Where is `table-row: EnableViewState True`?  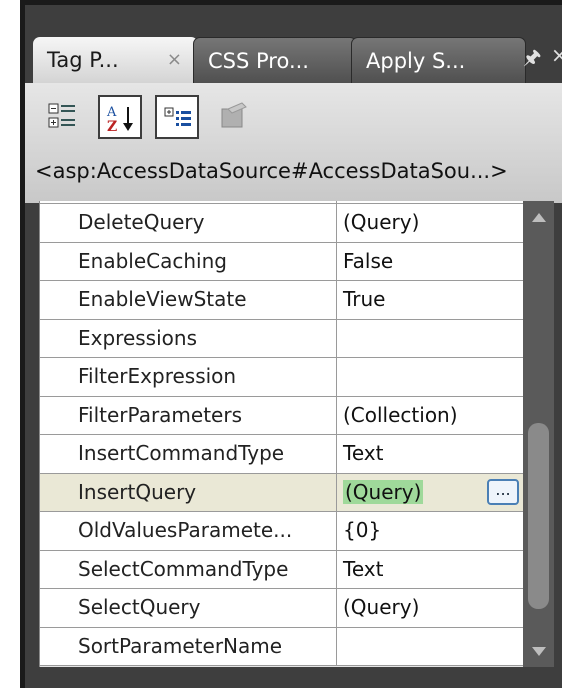
table-row: EnableViewState True is located at coordinates (282, 300).